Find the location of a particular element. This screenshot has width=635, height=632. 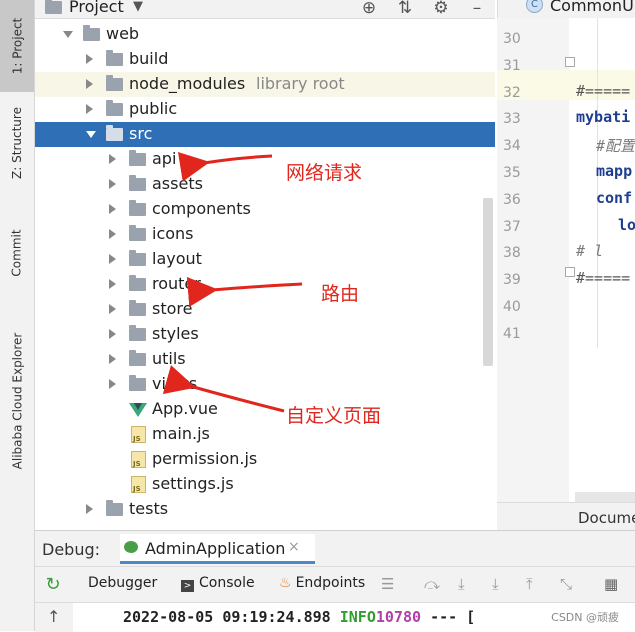

annotation-views: 自定义页面 is located at coordinates (334, 416).